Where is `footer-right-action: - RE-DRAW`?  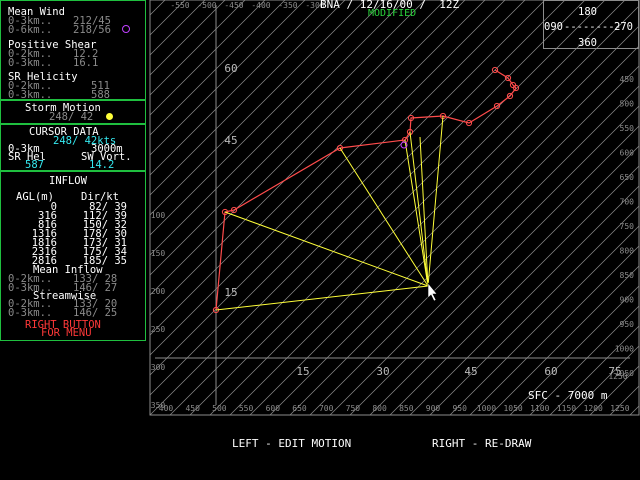
footer-right-action: - RE-DRAW is located at coordinates (501, 443).